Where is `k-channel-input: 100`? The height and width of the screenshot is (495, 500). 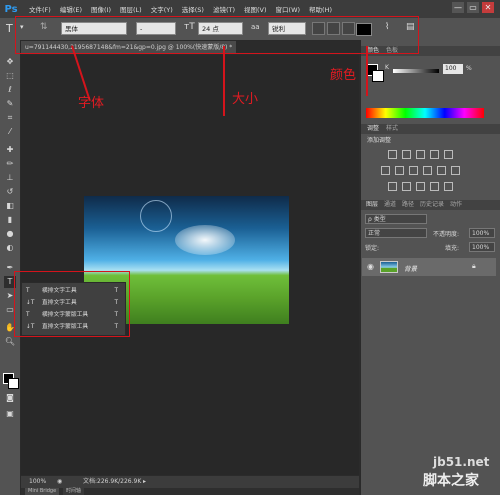 k-channel-input: 100 is located at coordinates (453, 69).